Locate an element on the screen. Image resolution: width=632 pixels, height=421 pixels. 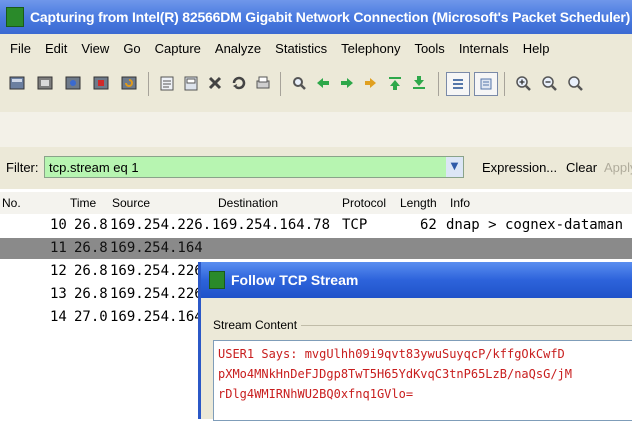
column-header-protocol: Protocol is located at coordinates (364, 203).